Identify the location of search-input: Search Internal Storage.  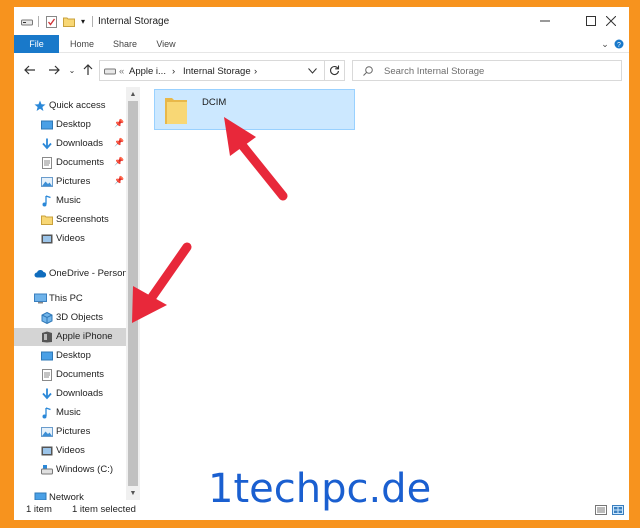
(434, 71).